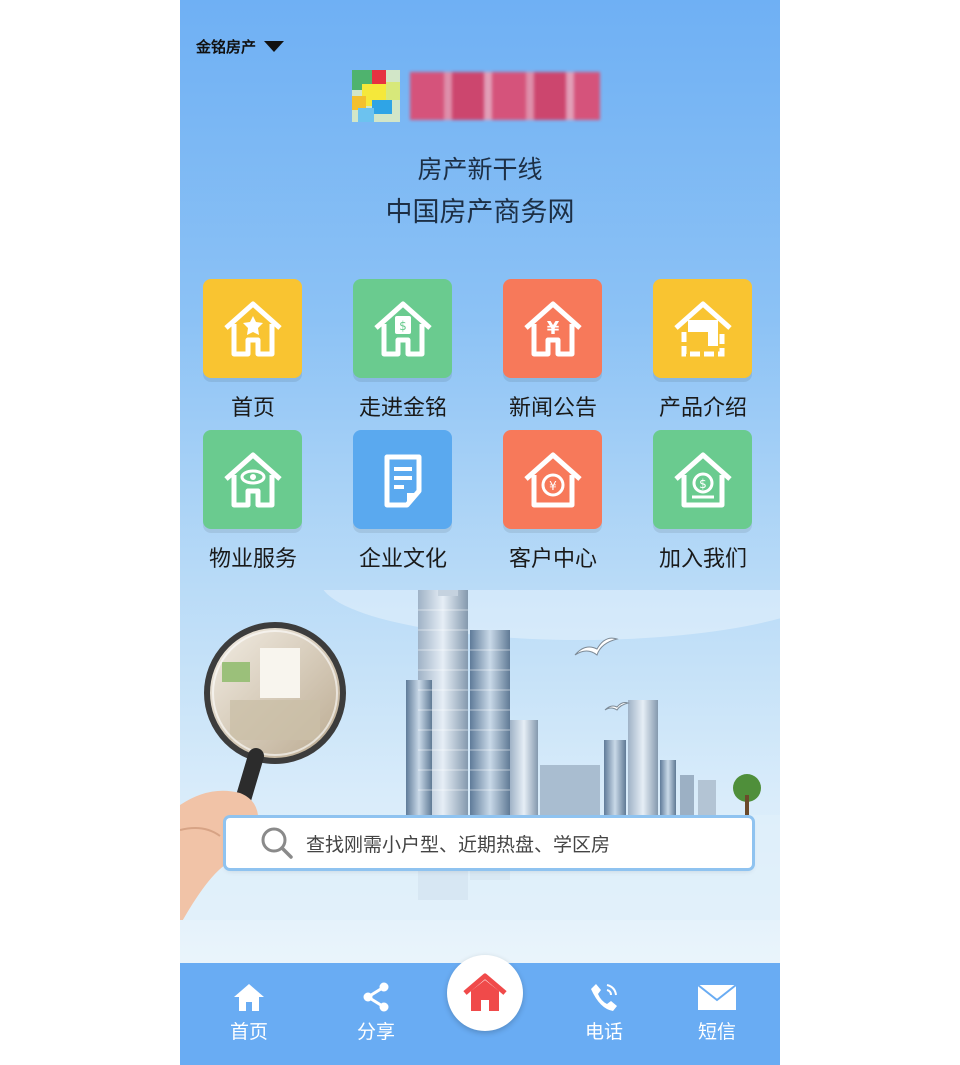 This screenshot has height=1065, width=960. Describe the element at coordinates (277, 843) in the screenshot. I see `search-icon` at that location.